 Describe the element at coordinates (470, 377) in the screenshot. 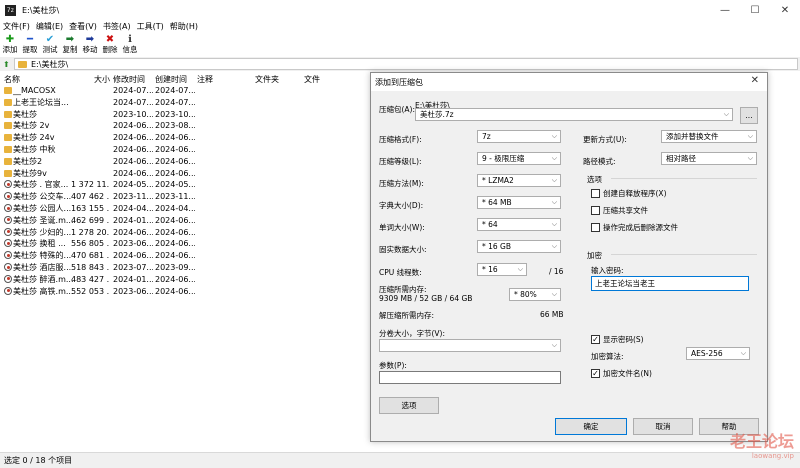

I see `params-input` at that location.